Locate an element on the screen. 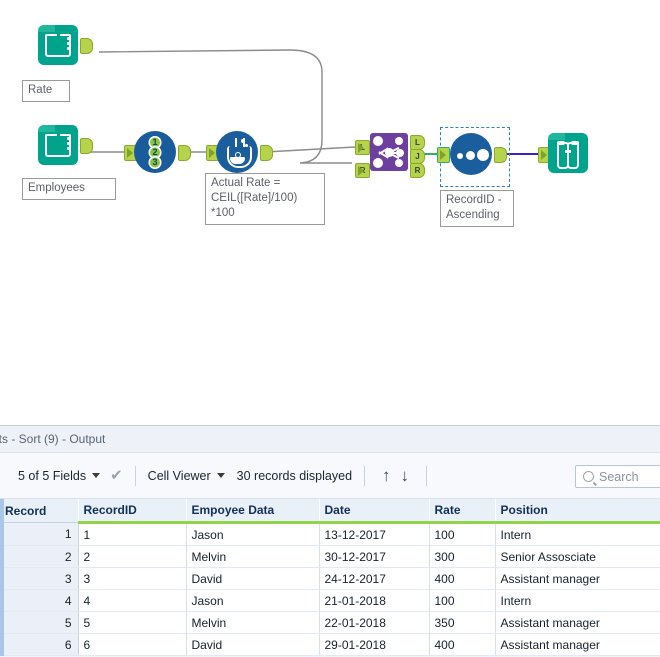 Image resolution: width=660 pixels, height=657 pixels. annotation-formula: Actual Rate = CEIL([Rate]/100) *100 is located at coordinates (265, 199).